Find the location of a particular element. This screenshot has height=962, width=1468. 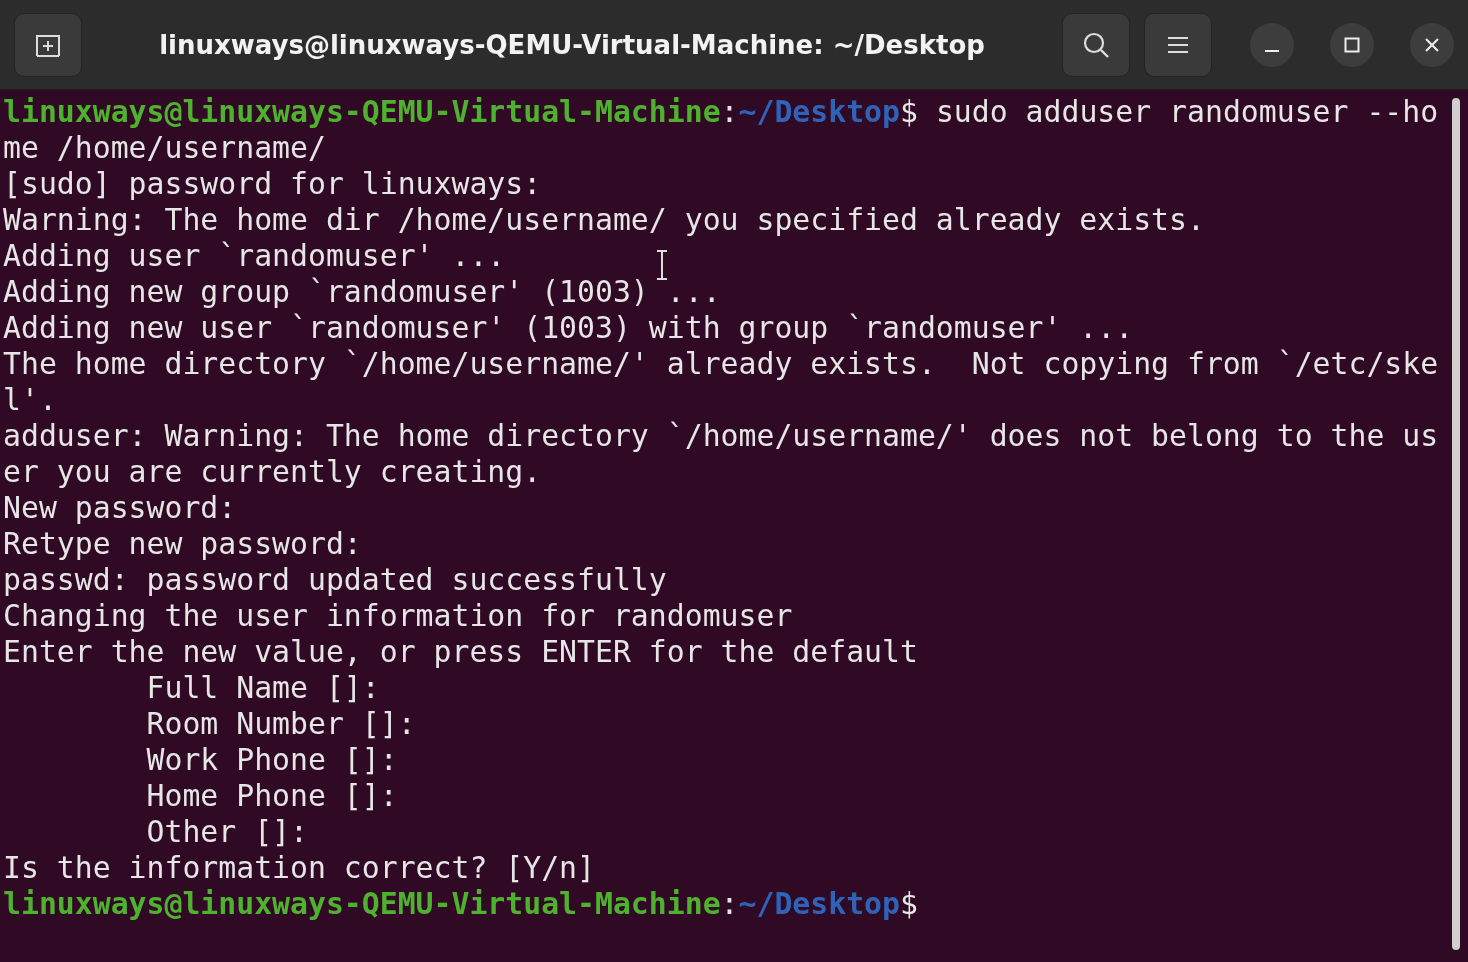

output-line: me /home/username/ is located at coordinates (164, 147).